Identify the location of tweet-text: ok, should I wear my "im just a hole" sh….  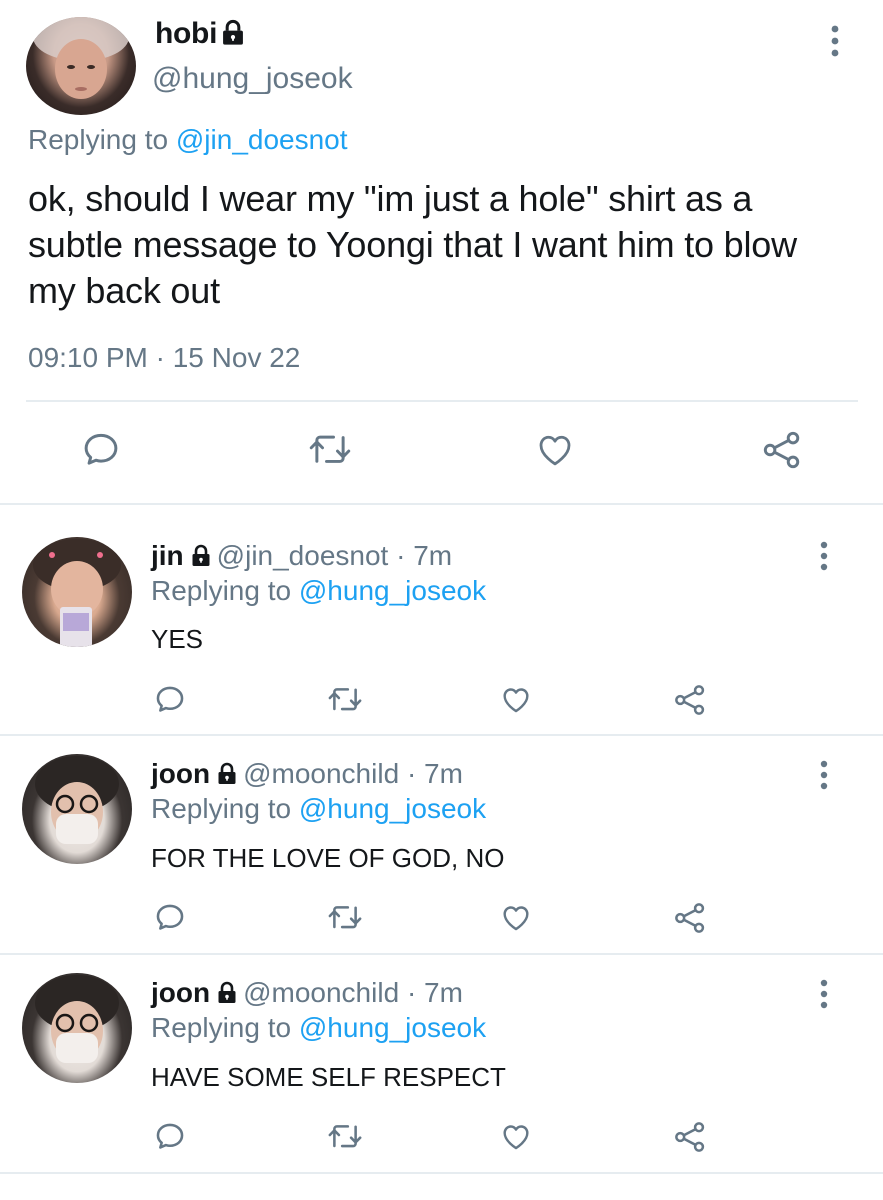
(412, 244).